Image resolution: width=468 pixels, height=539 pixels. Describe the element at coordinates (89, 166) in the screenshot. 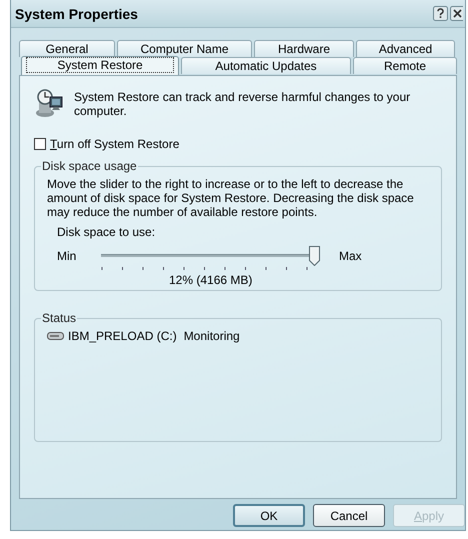

I see `group-legend: Disk space usage` at that location.